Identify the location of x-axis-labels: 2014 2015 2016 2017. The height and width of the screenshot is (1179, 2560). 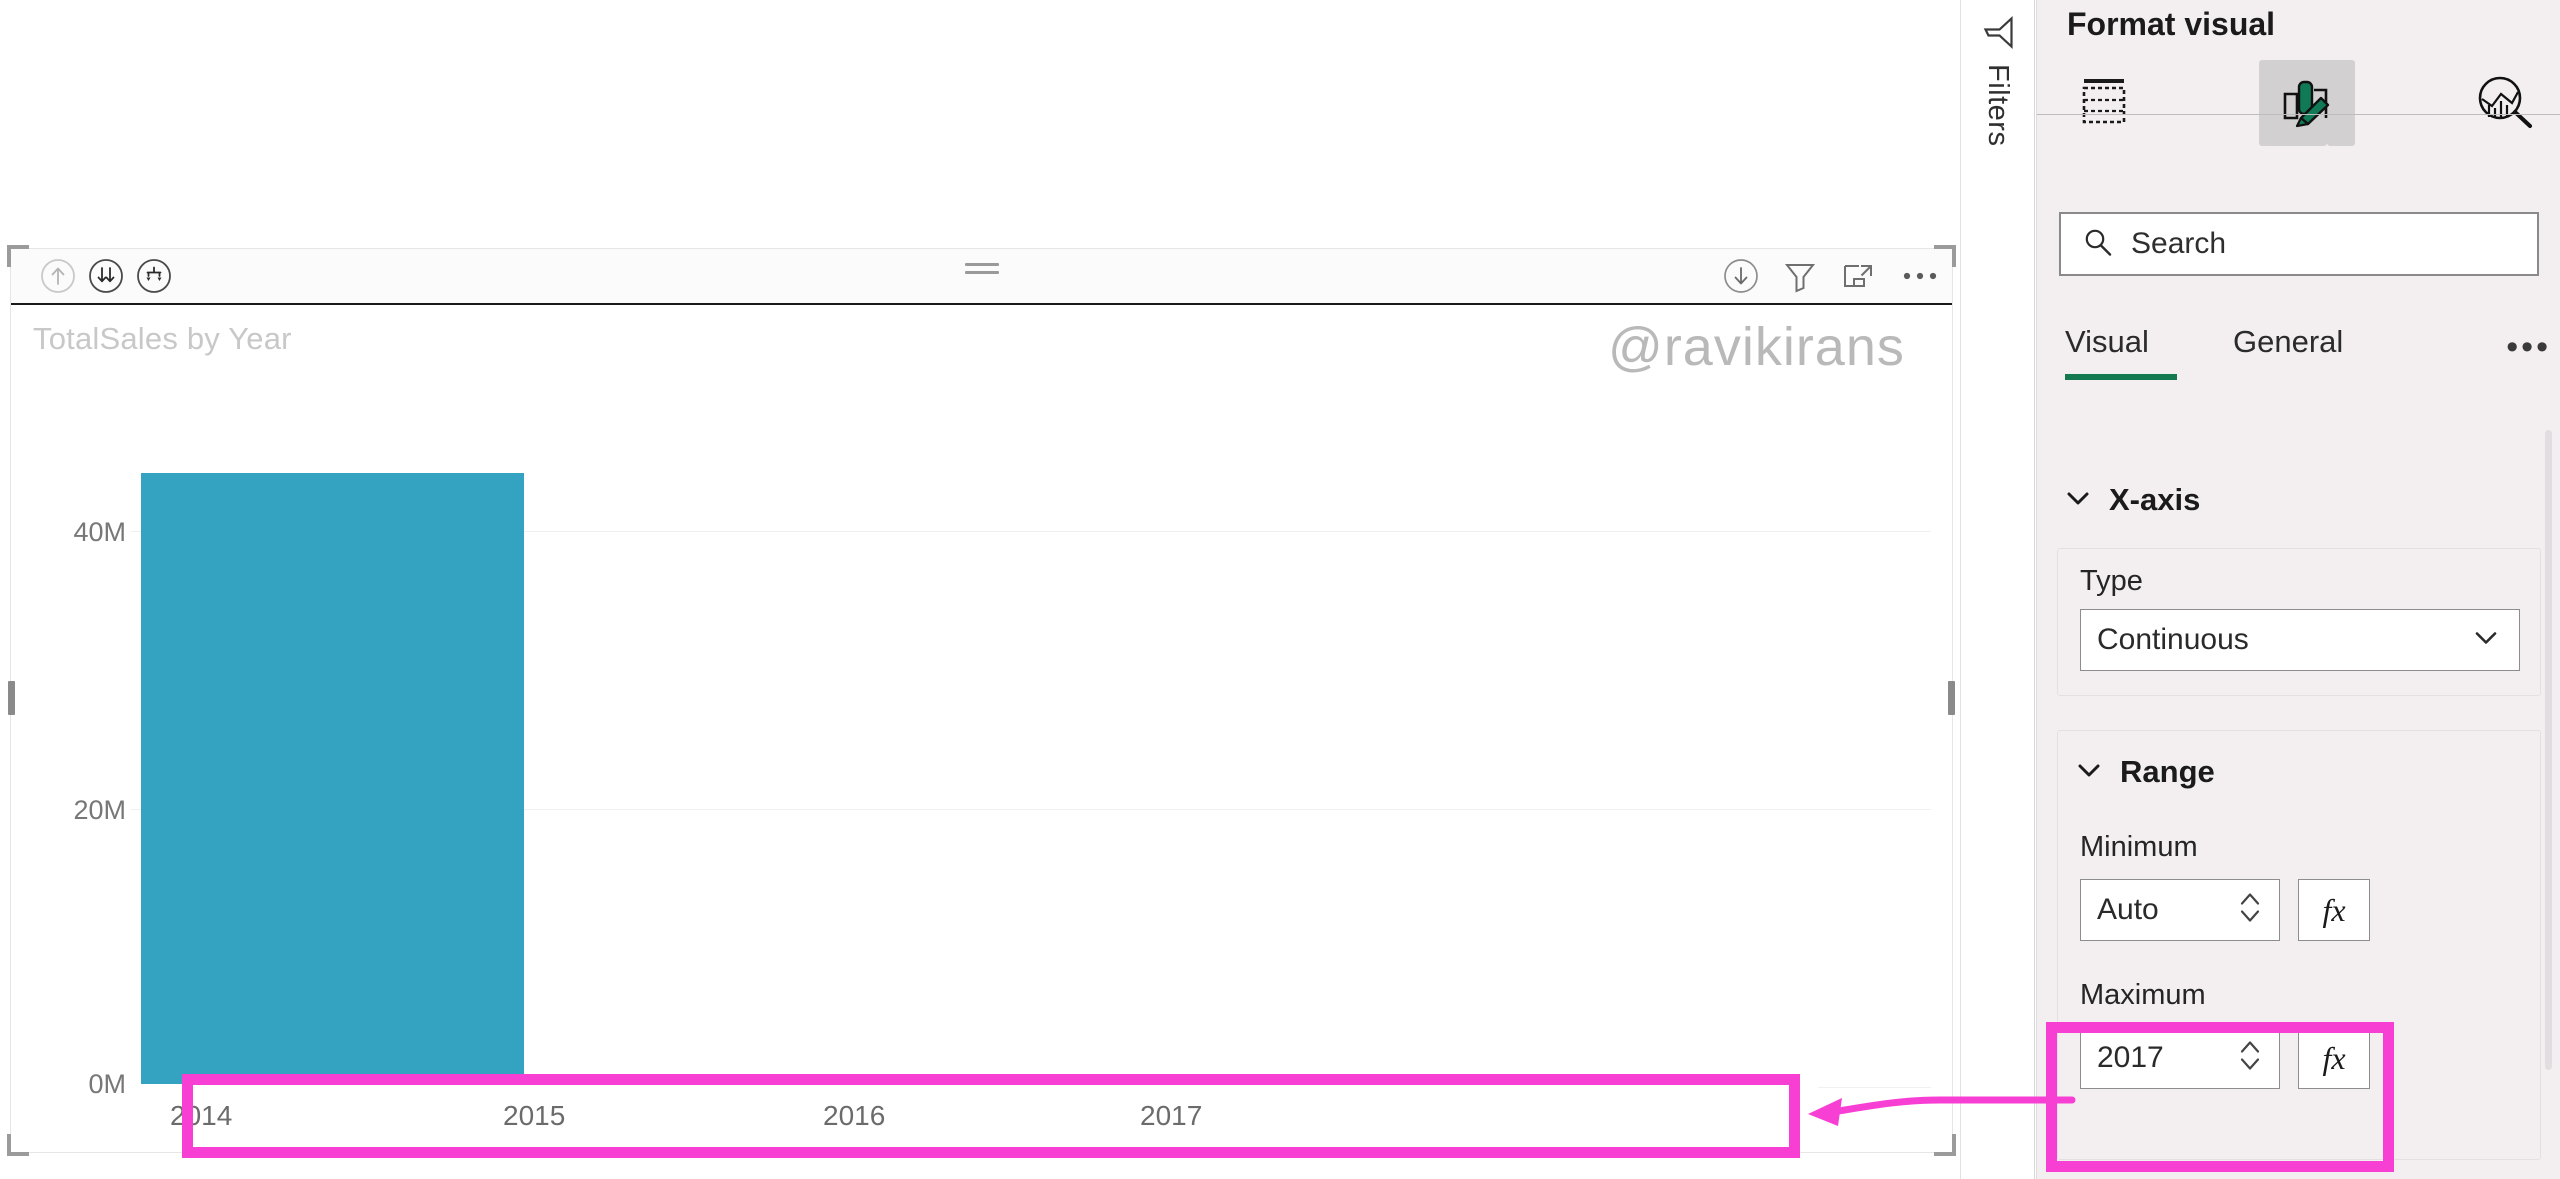
(973, 1116).